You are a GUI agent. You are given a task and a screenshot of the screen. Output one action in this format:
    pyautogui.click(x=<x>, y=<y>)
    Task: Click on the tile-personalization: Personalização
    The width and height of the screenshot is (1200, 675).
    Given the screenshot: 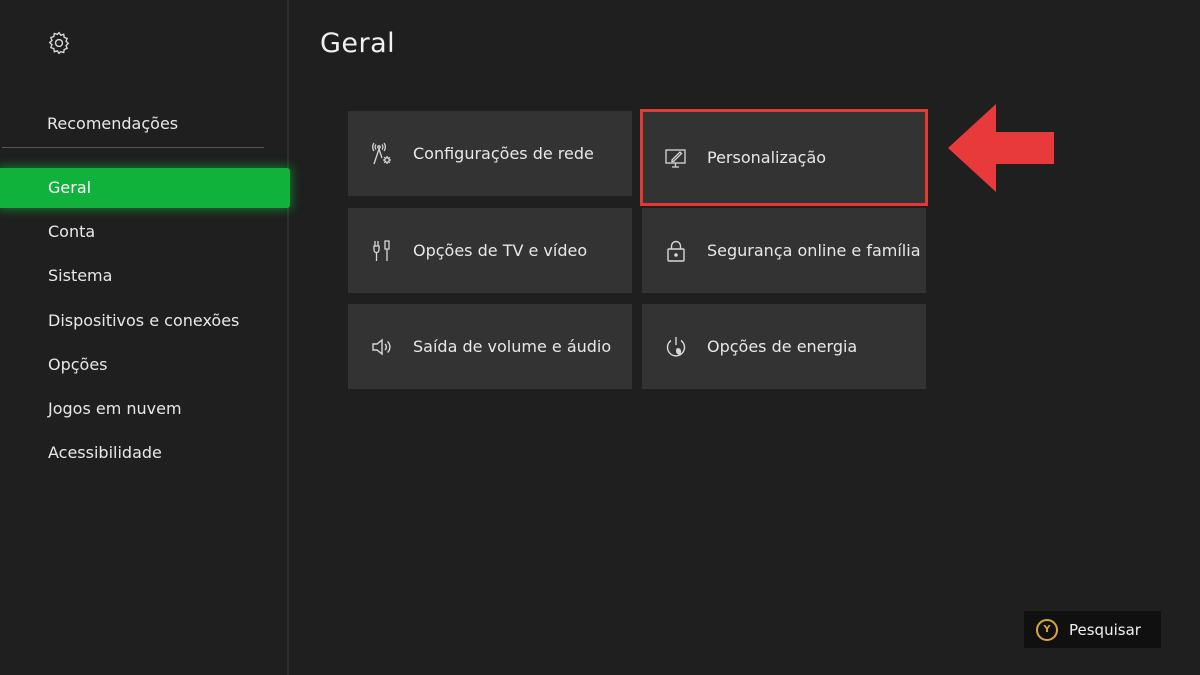 What is the action you would take?
    pyautogui.click(x=784, y=157)
    